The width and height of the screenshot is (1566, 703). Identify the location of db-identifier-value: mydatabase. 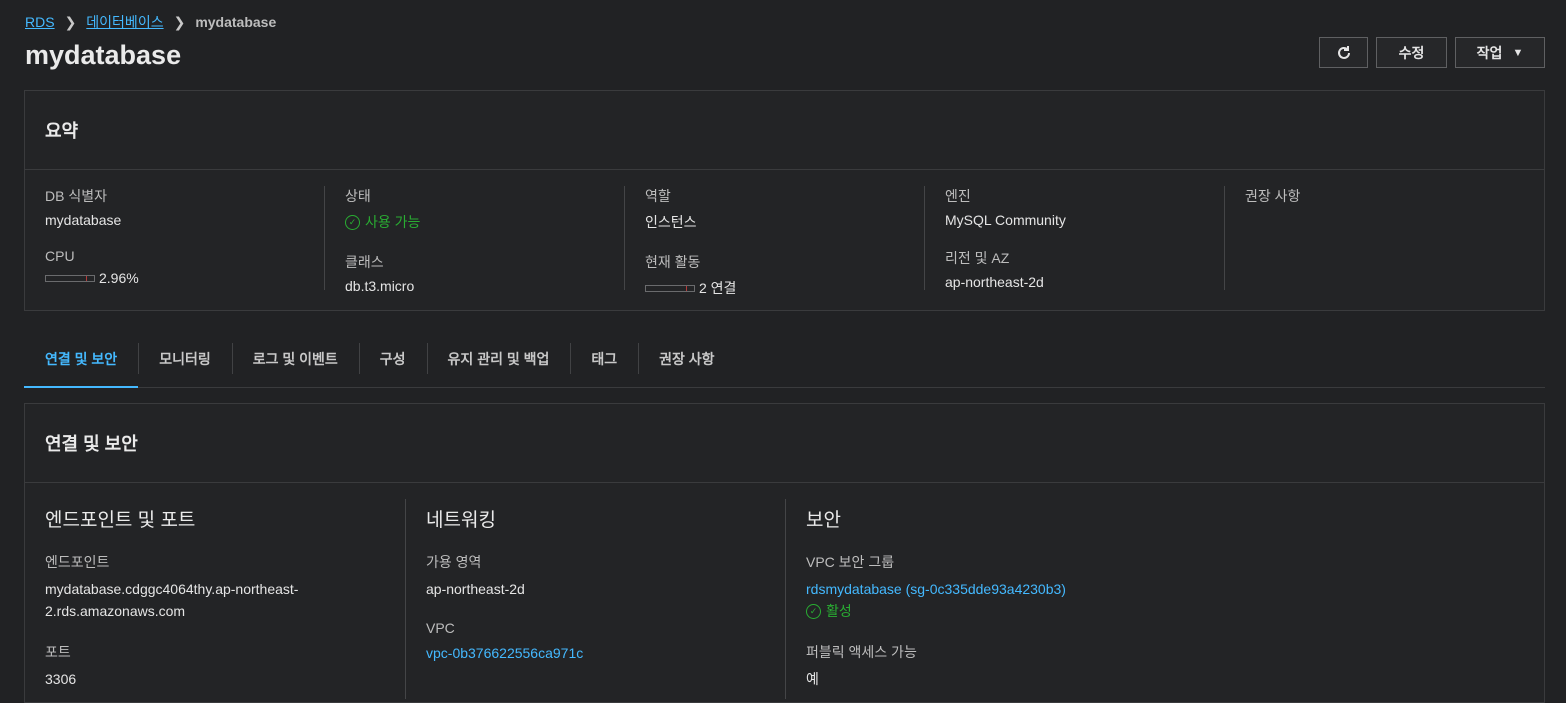
(83, 220).